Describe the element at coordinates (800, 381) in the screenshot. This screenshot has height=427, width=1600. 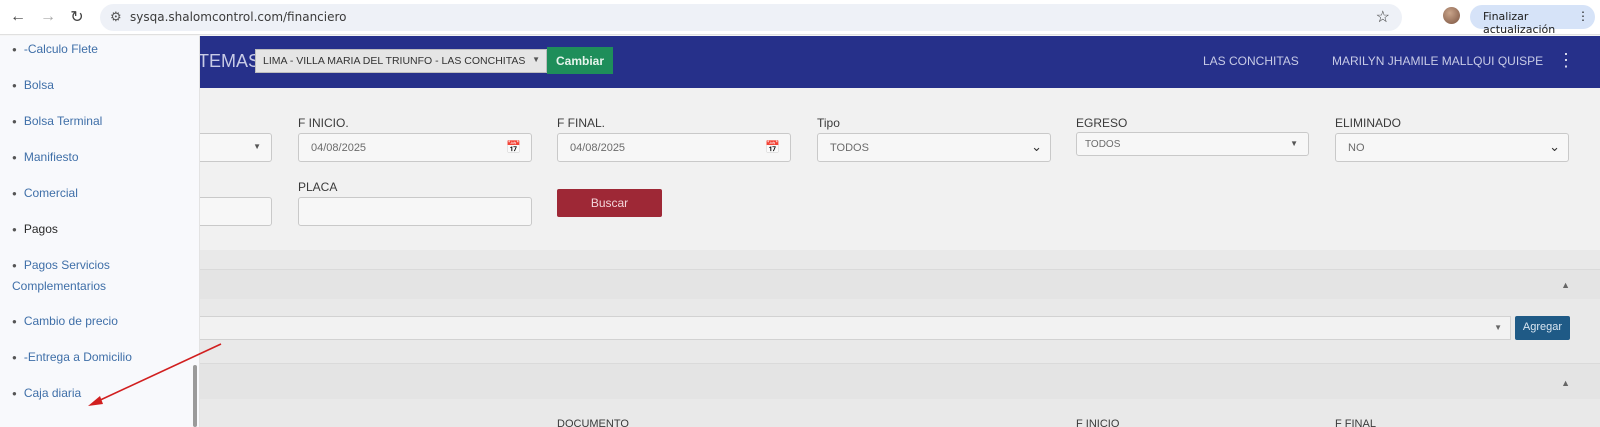
I see `section-header-2: ▲` at that location.